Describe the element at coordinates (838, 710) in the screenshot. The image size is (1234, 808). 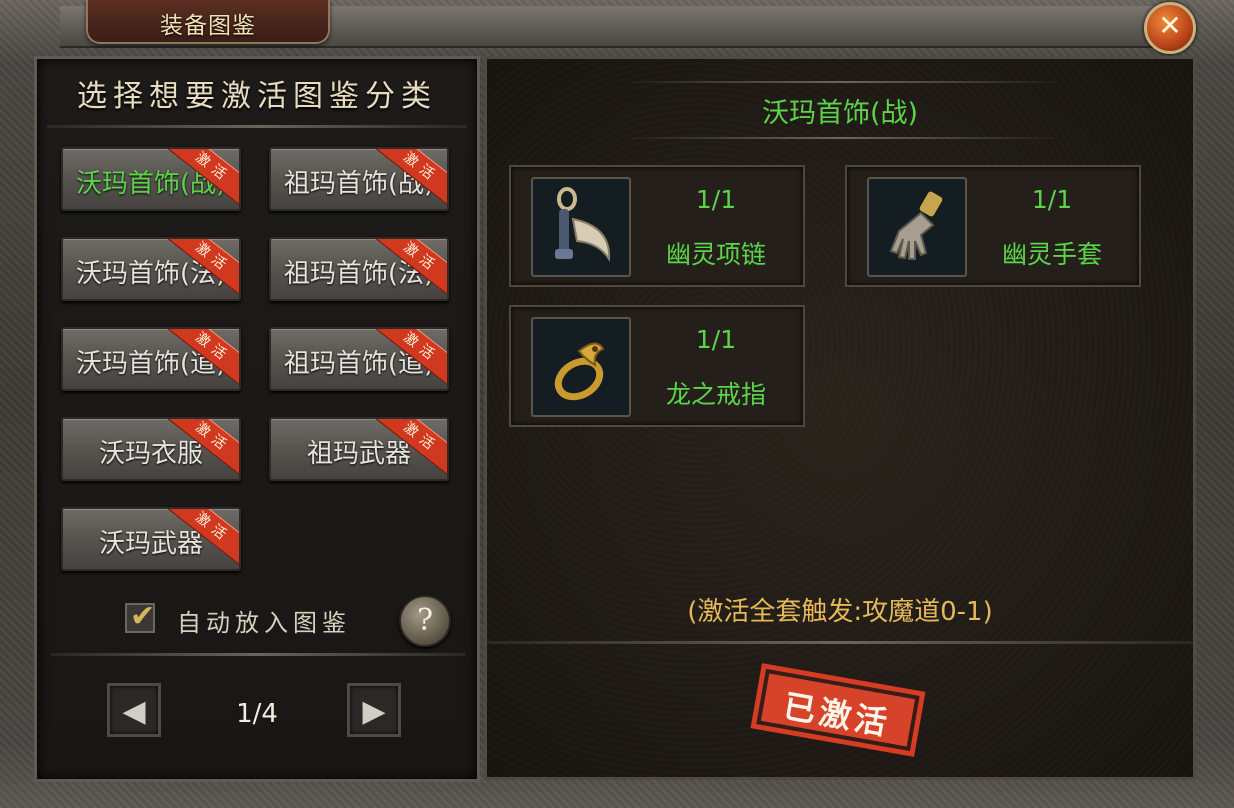
I see `activated-stamp: 已激活` at that location.